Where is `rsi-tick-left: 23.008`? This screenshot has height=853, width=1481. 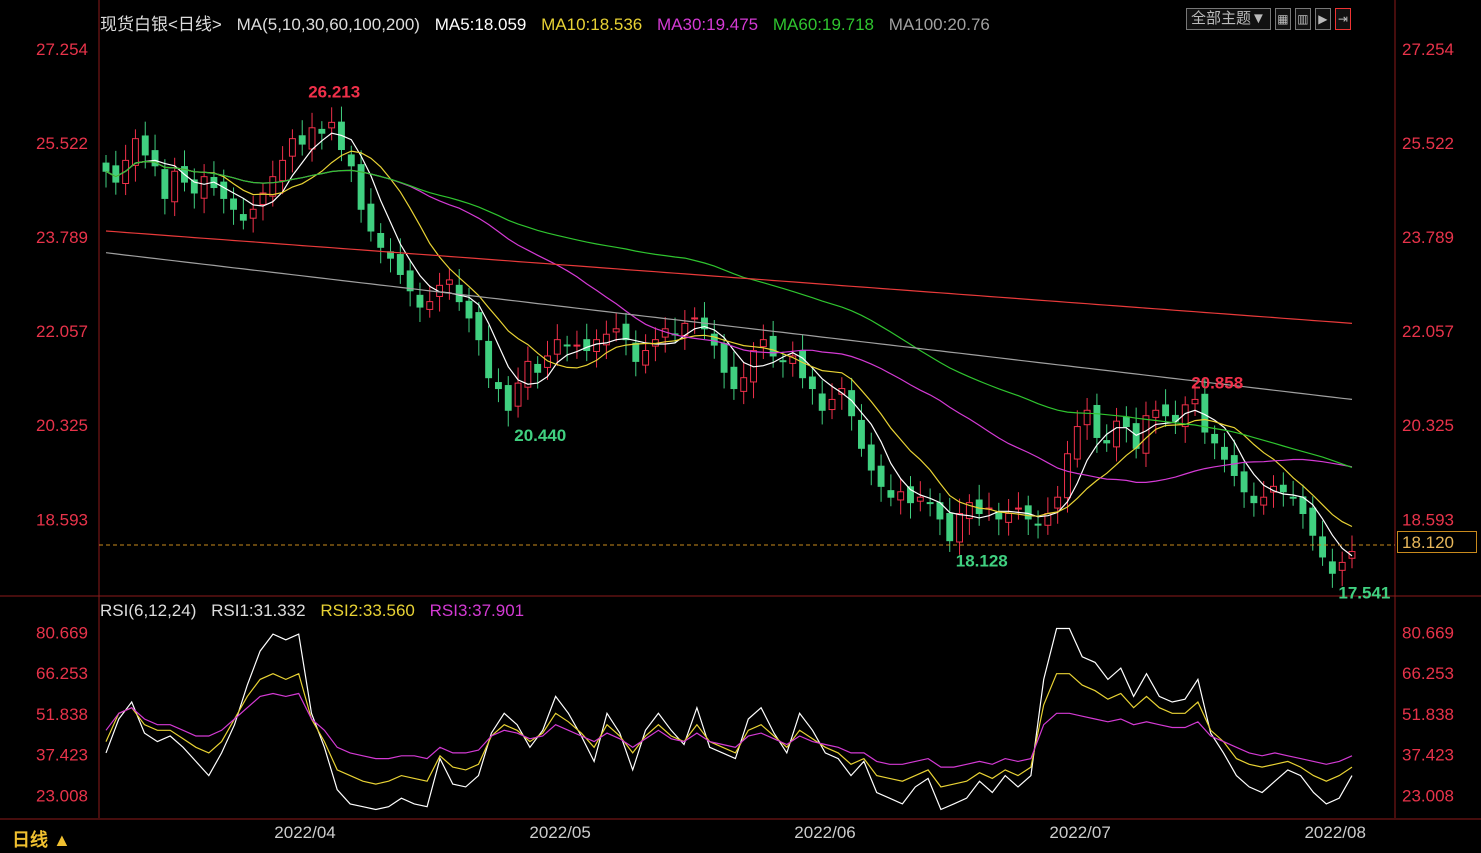
rsi-tick-left: 23.008 is located at coordinates (62, 795).